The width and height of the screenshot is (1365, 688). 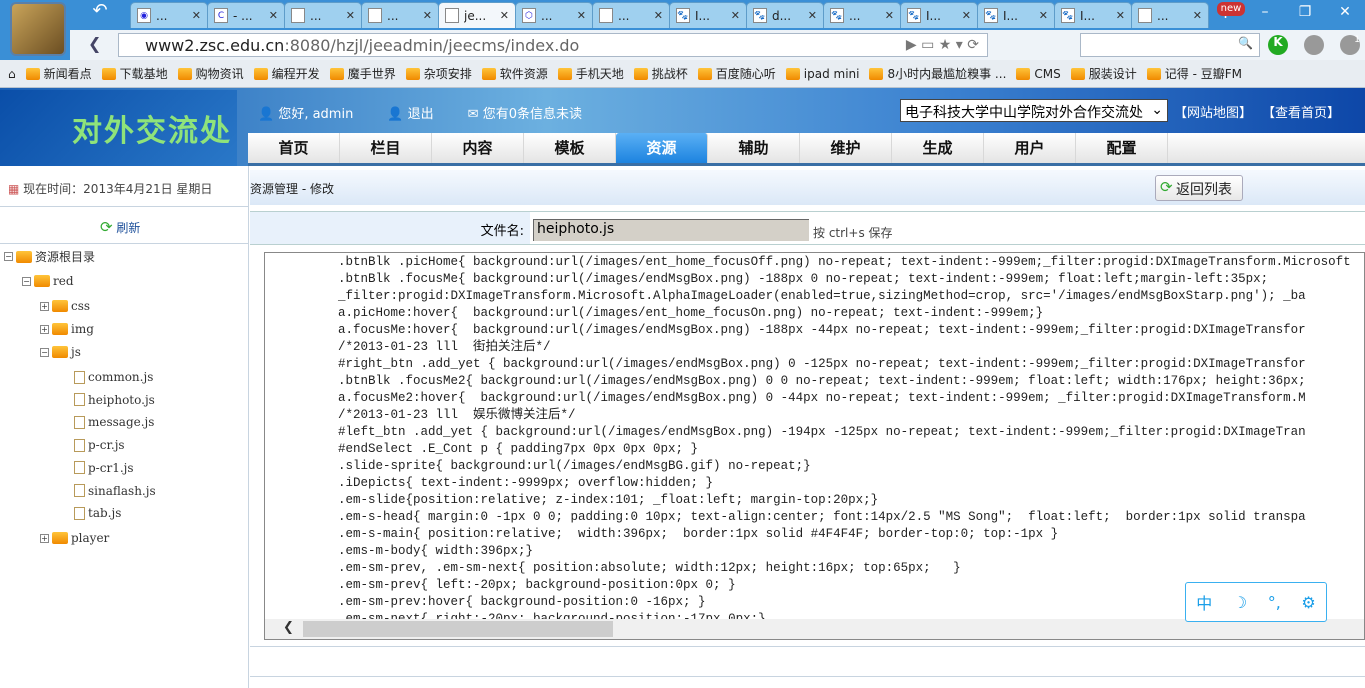 I want to click on new-badge: new, so click(x=1231, y=9).